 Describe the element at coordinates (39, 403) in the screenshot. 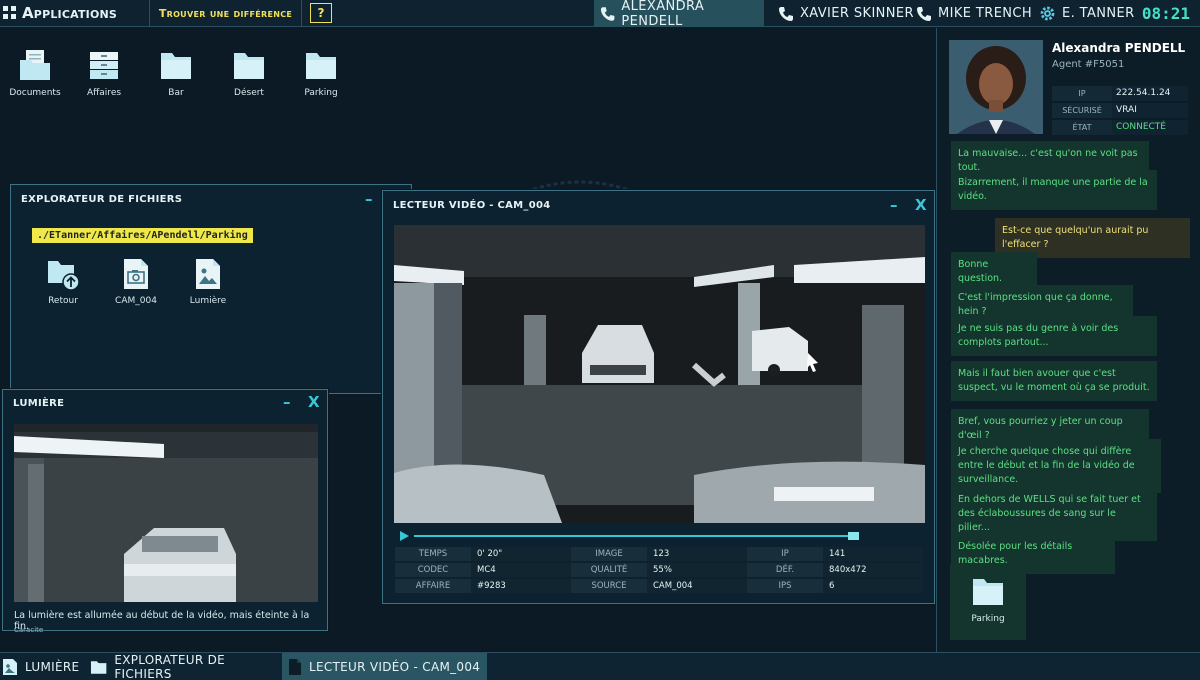

I see `window-title: LUMIÈRE` at that location.